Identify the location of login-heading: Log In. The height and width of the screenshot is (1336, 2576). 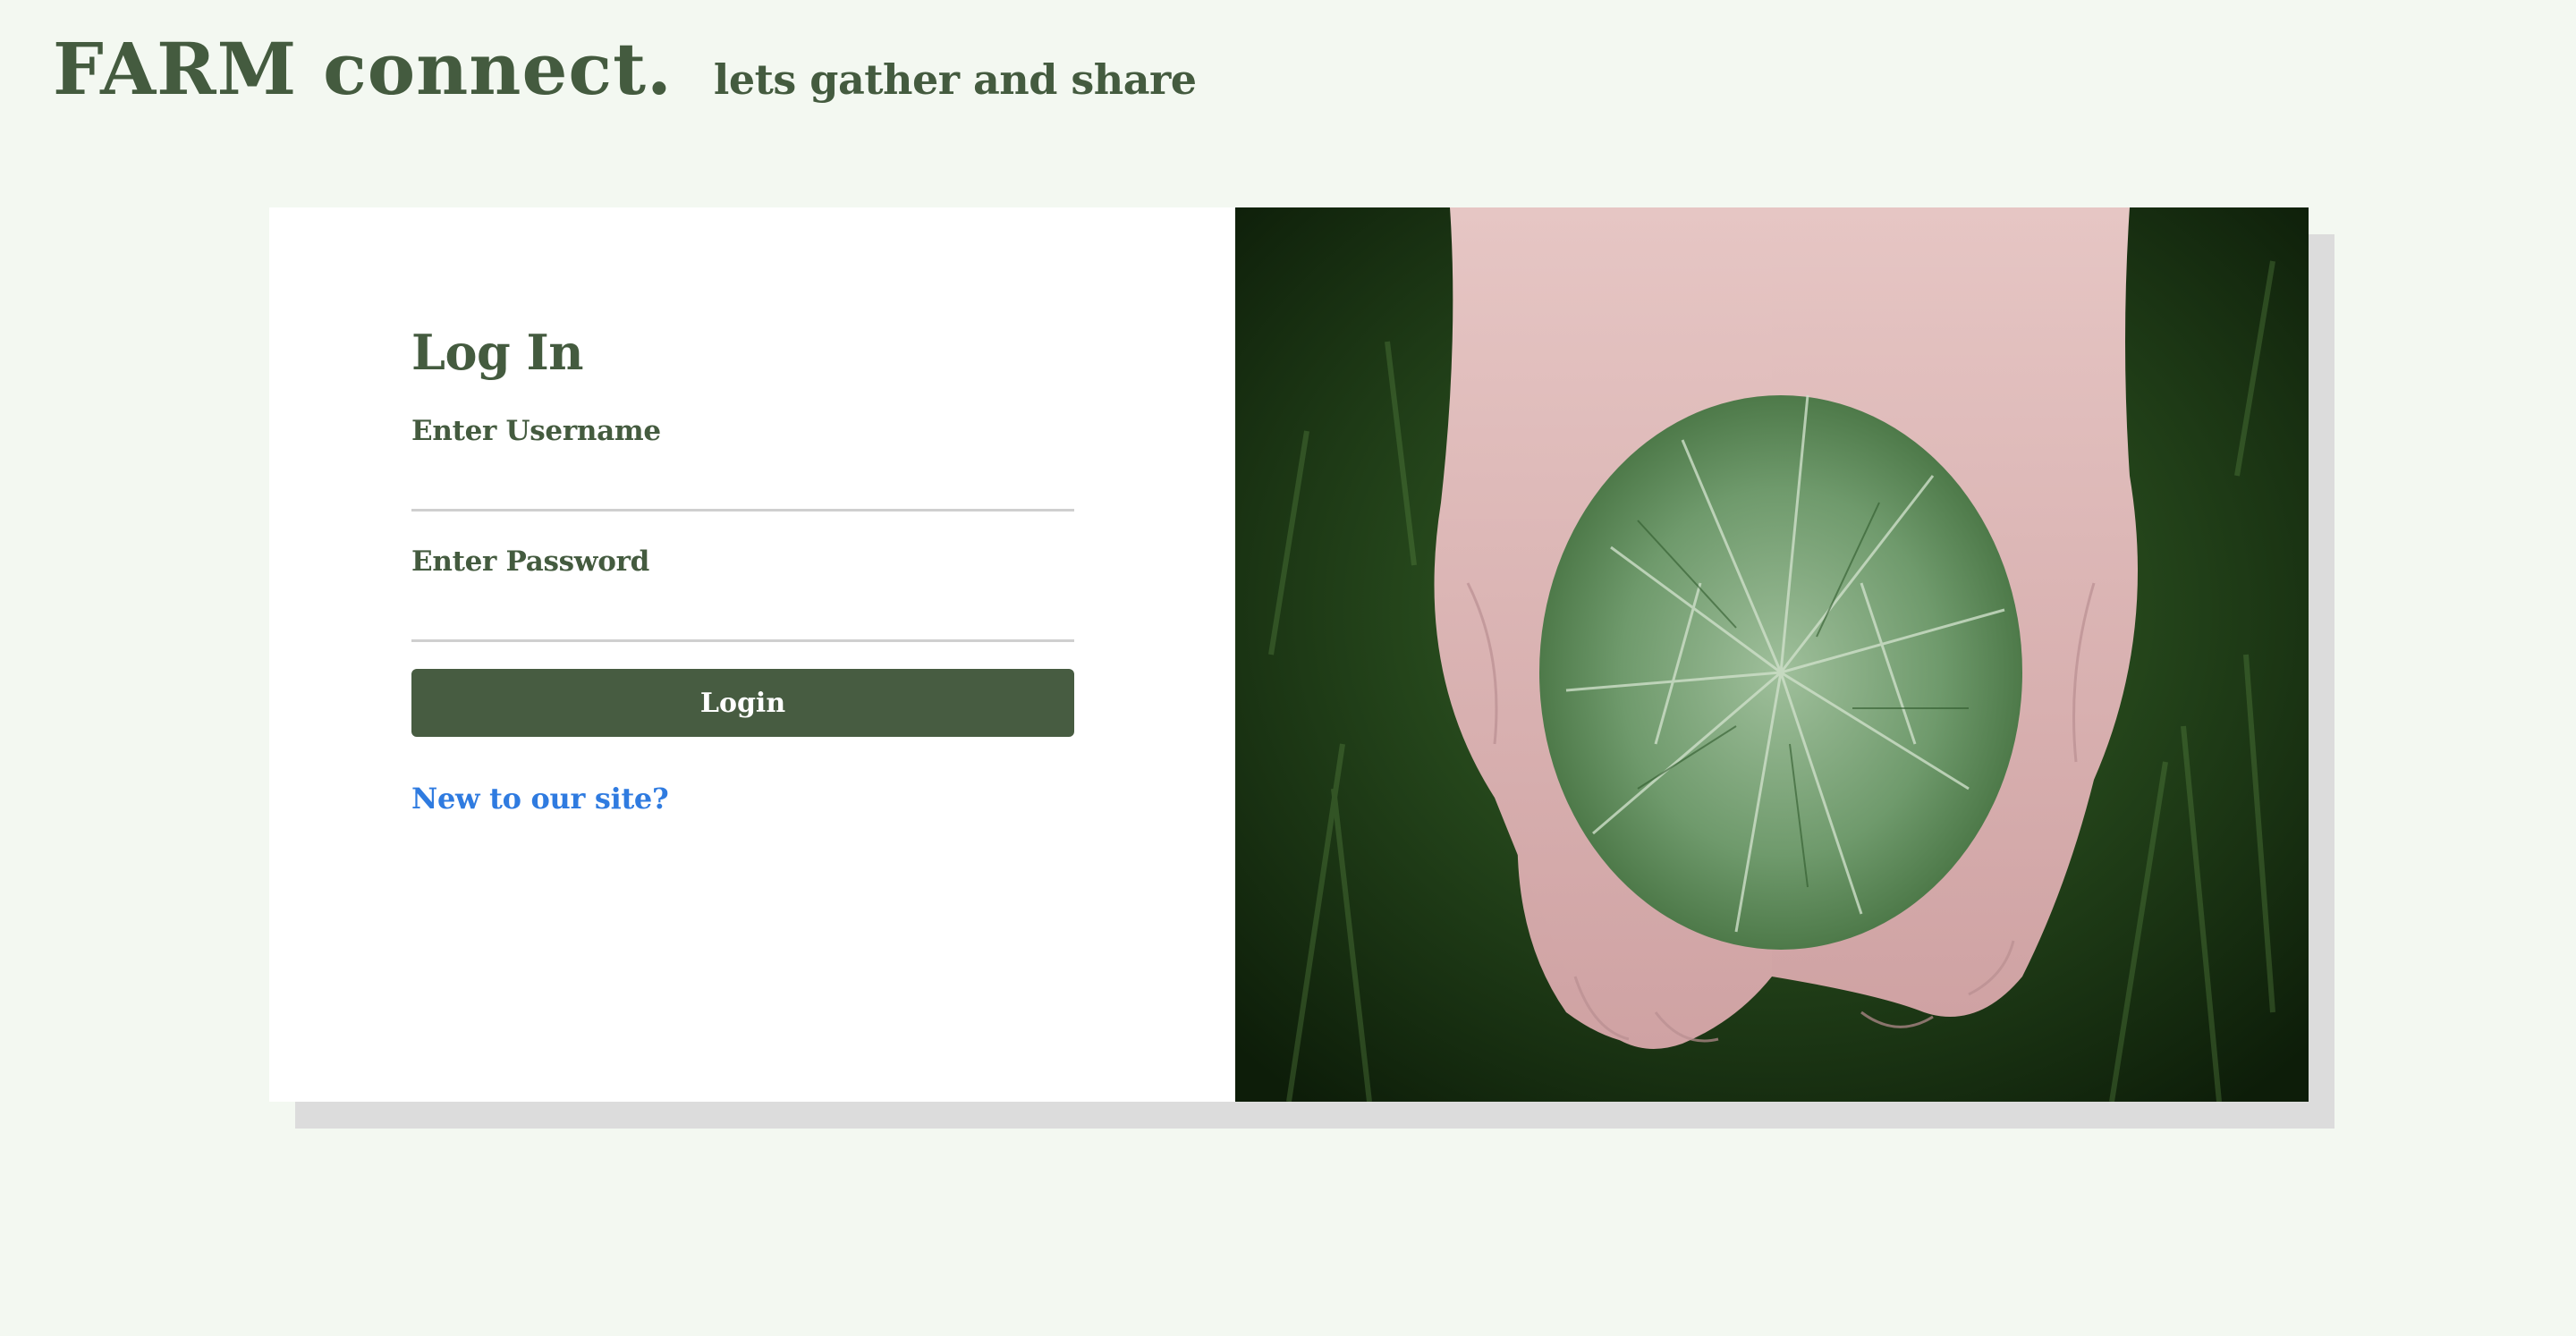
(497, 352).